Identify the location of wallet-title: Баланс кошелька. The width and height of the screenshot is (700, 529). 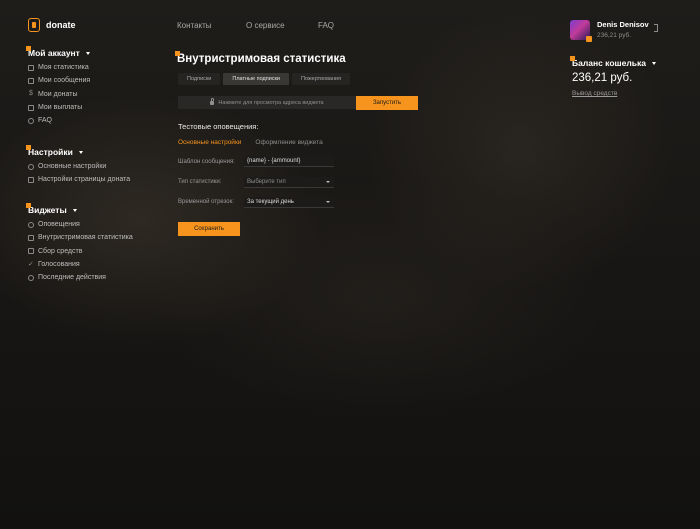
(613, 62).